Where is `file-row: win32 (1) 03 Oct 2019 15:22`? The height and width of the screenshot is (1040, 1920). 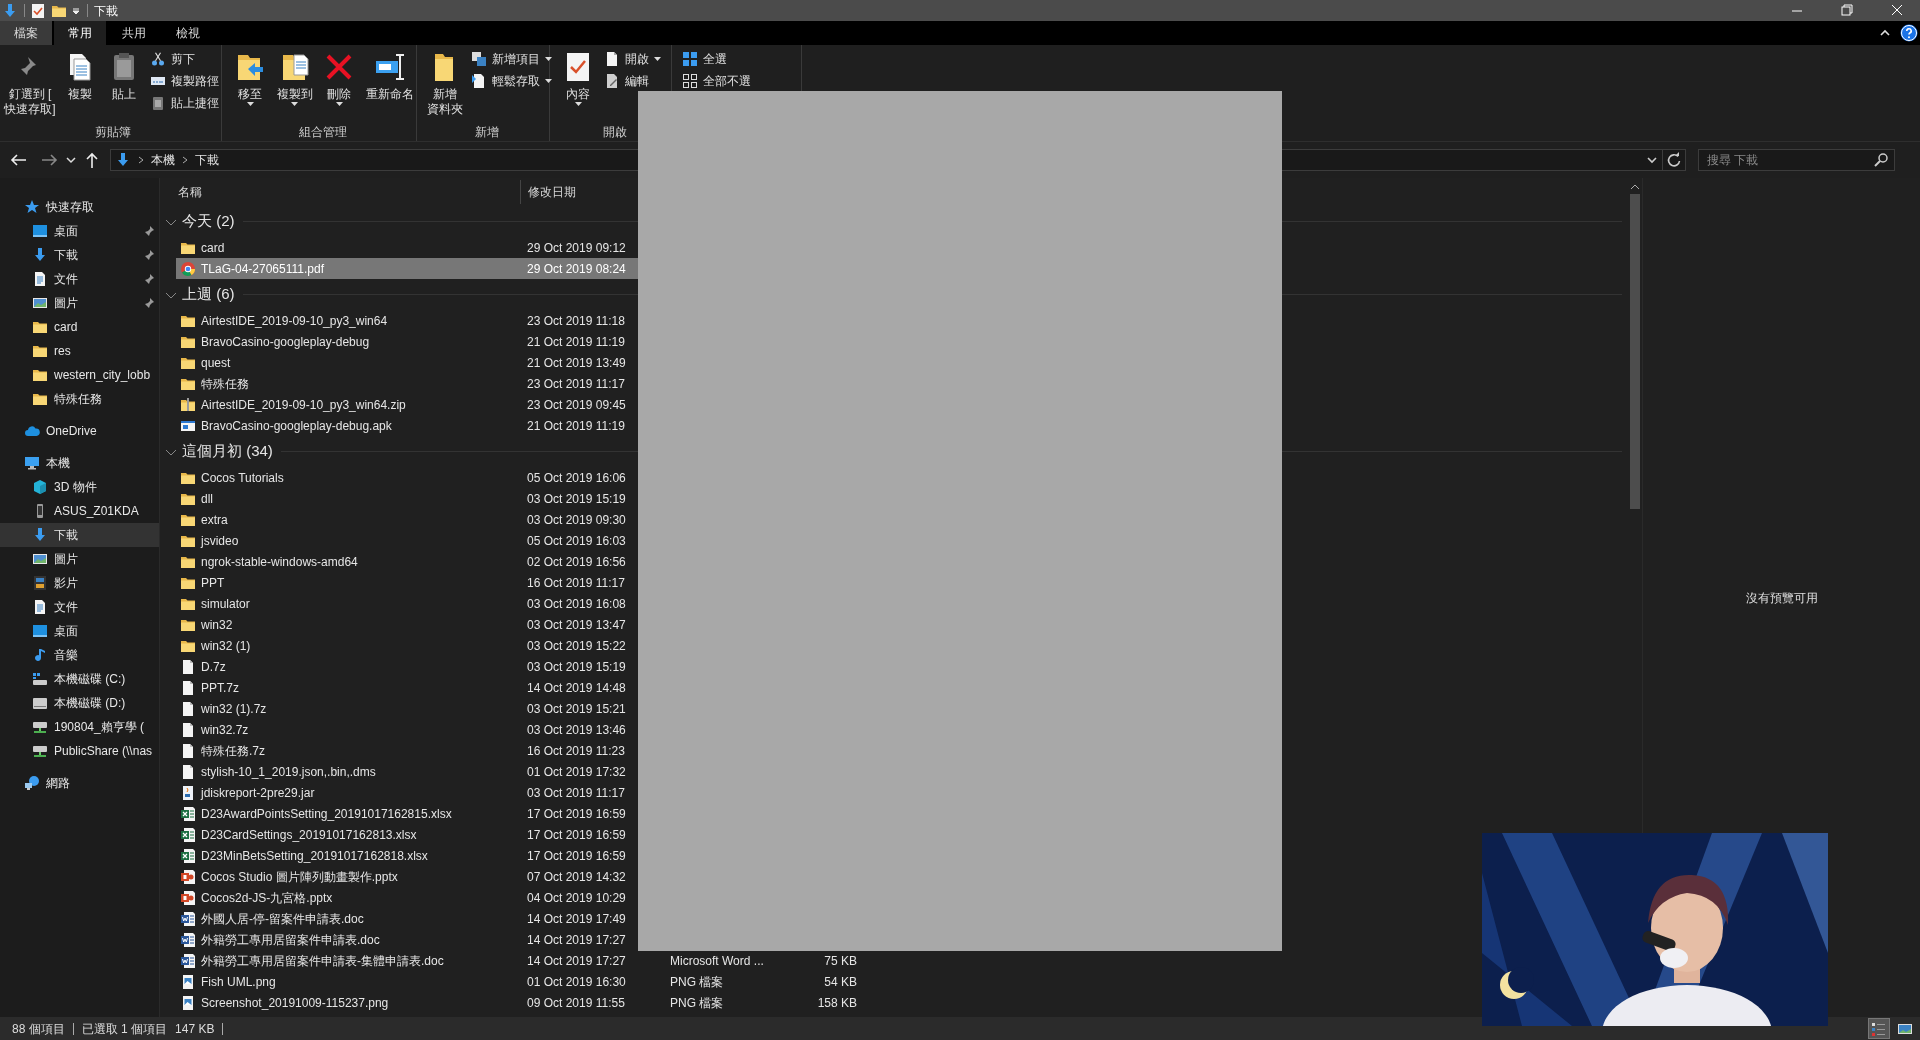 file-row: win32 (1) 03 Oct 2019 15:22 is located at coordinates (407, 645).